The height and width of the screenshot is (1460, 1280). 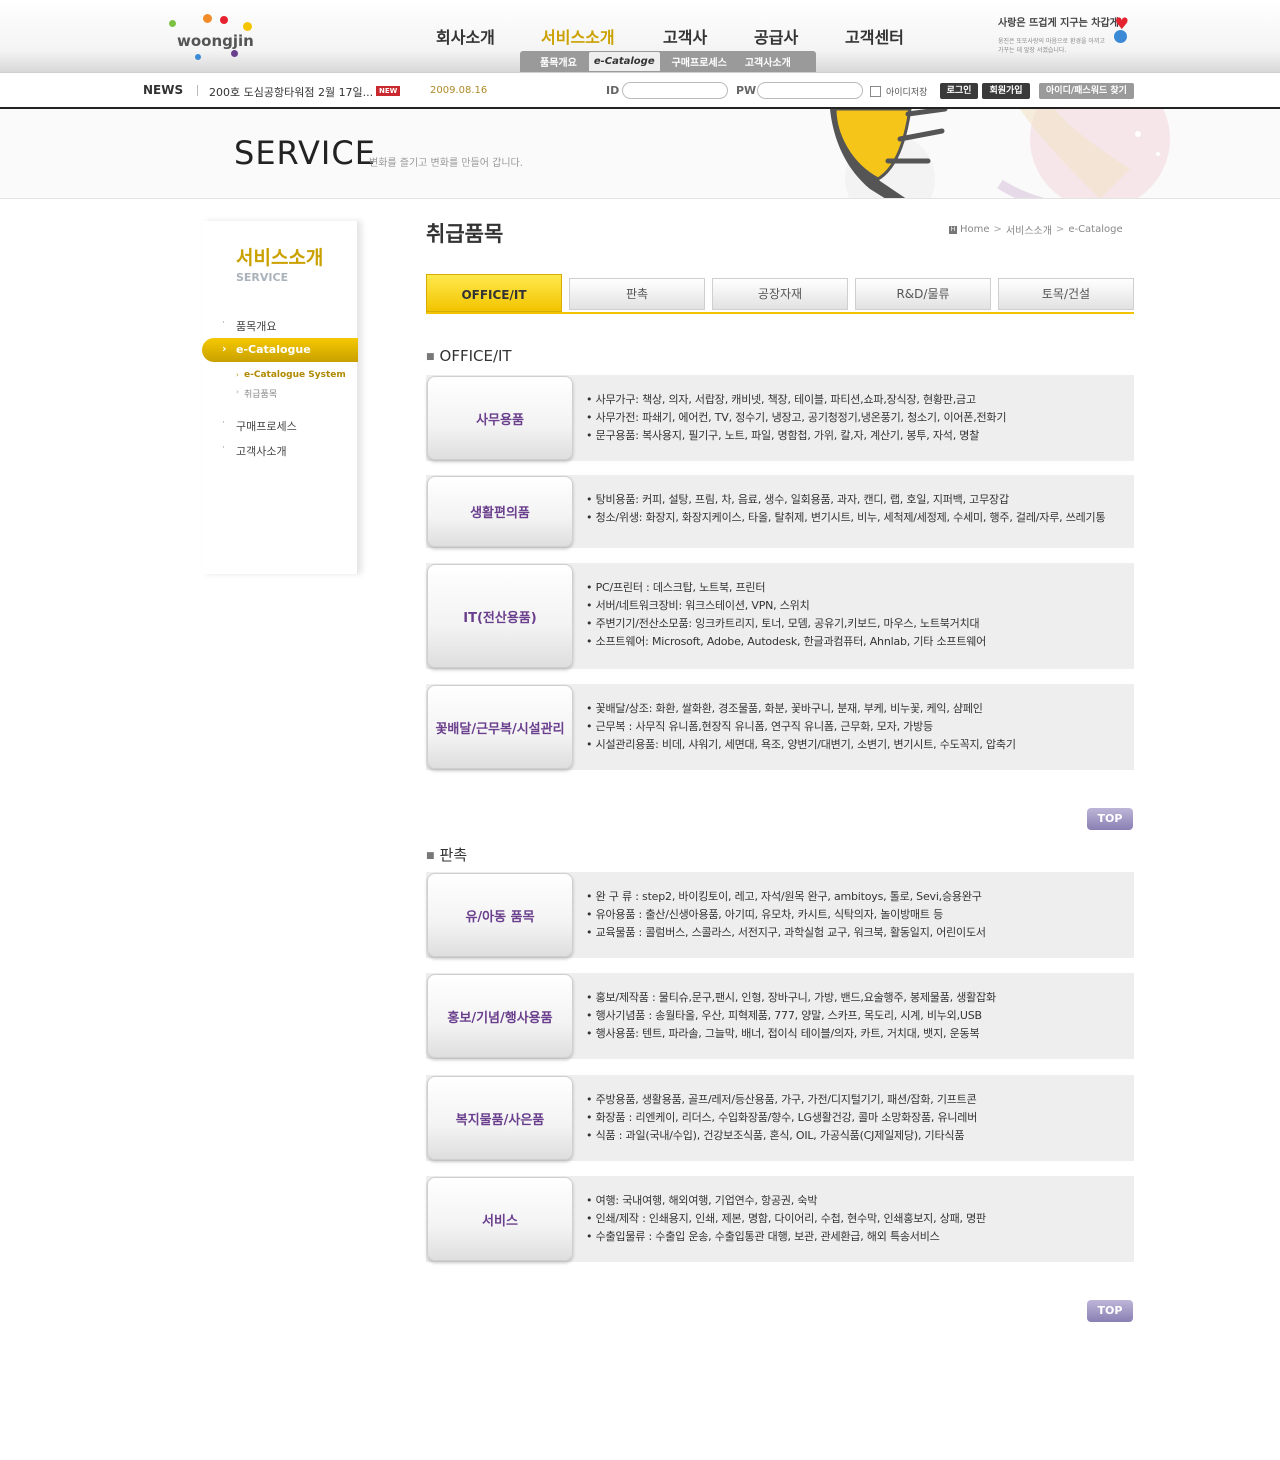 What do you see at coordinates (280, 350) in the screenshot?
I see `lnb-item-ecatalog: › e-Catalogue` at bounding box center [280, 350].